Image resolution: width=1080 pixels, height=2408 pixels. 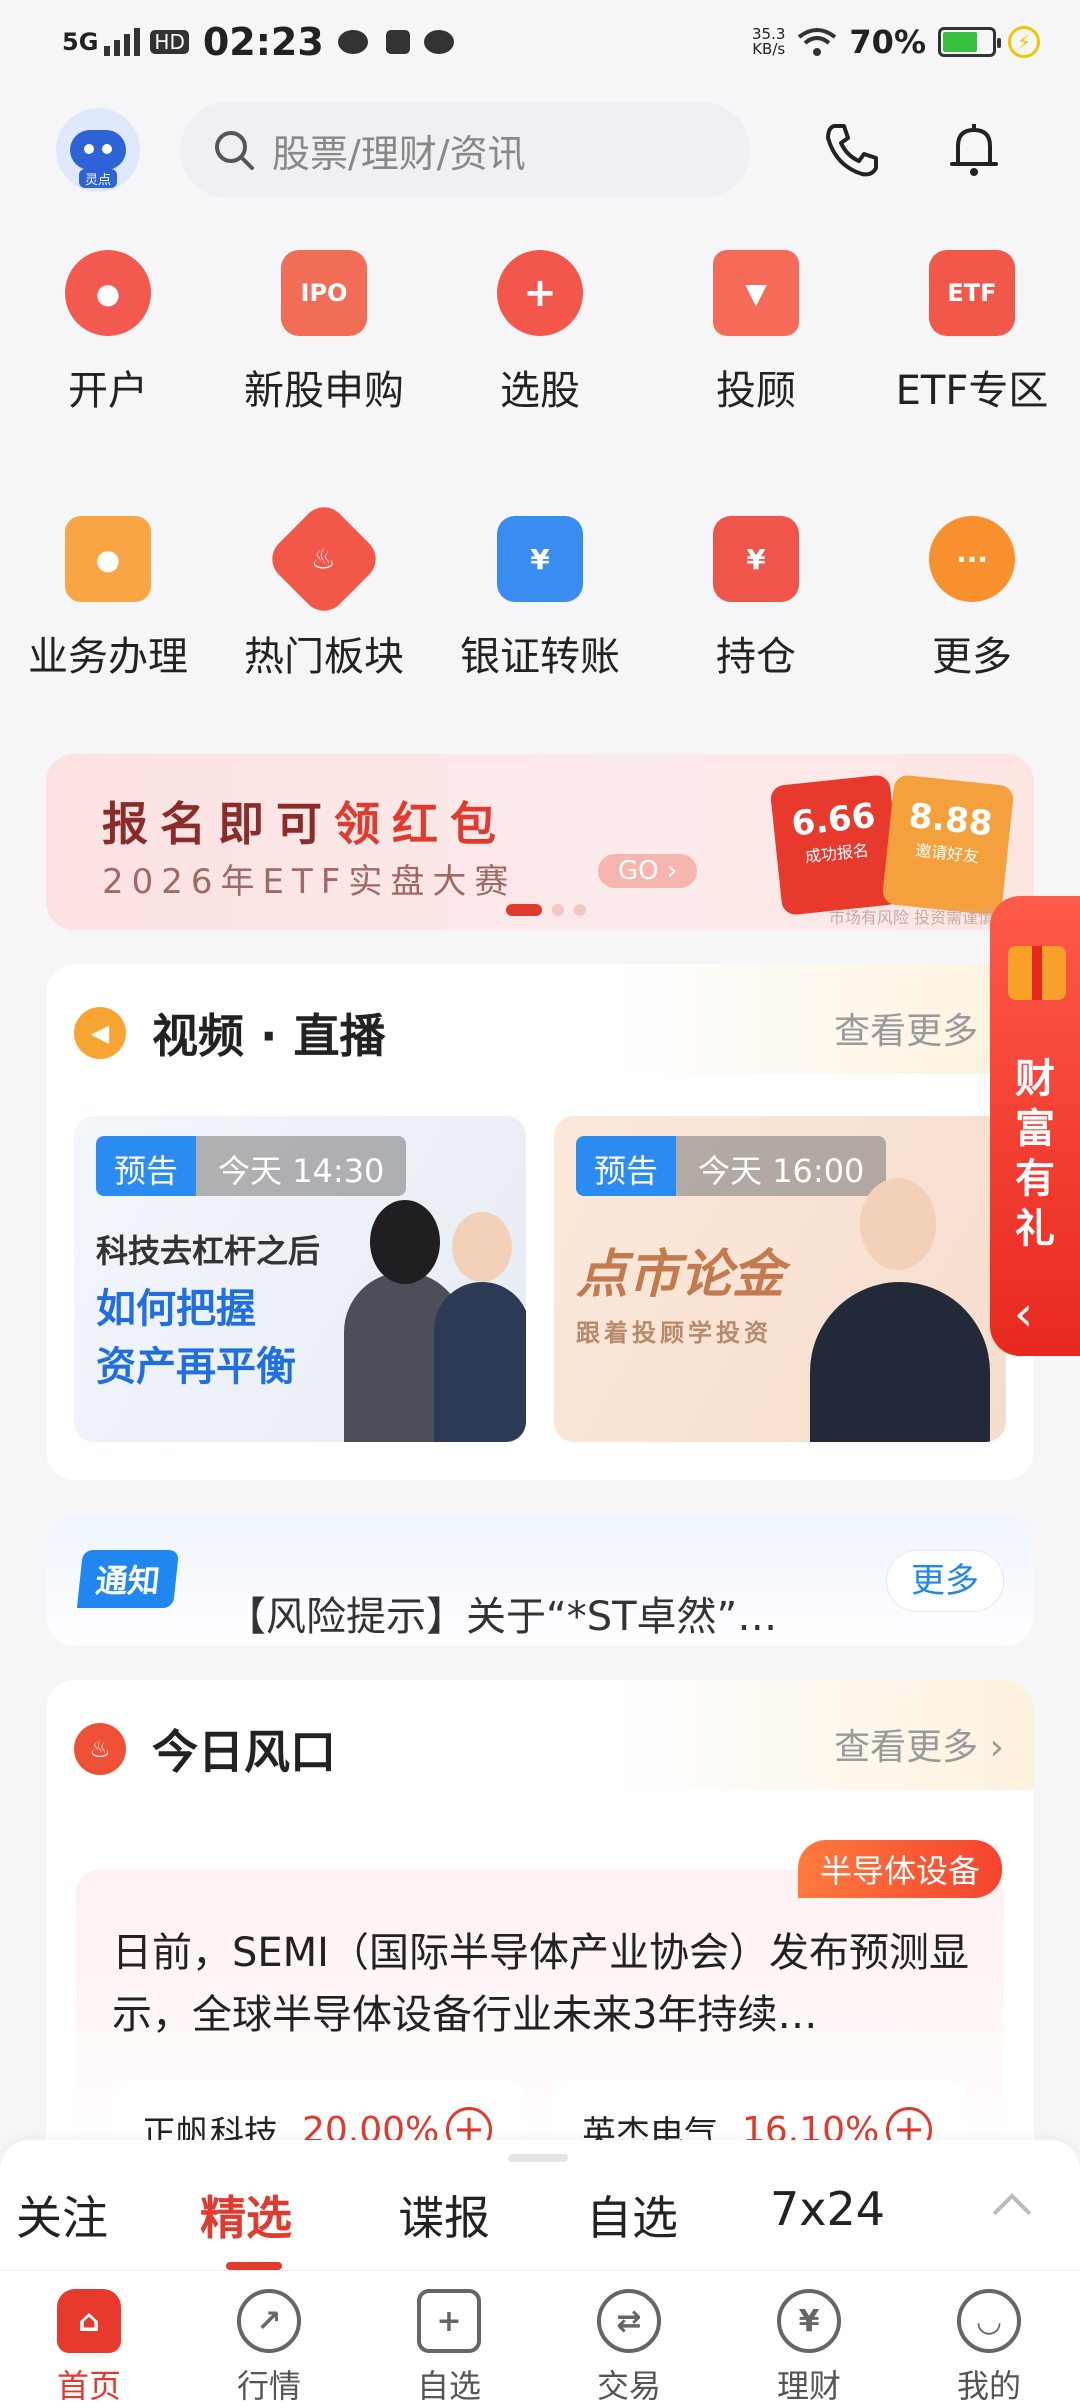 What do you see at coordinates (108, 657) in the screenshot?
I see `grid-label: 业务办理` at bounding box center [108, 657].